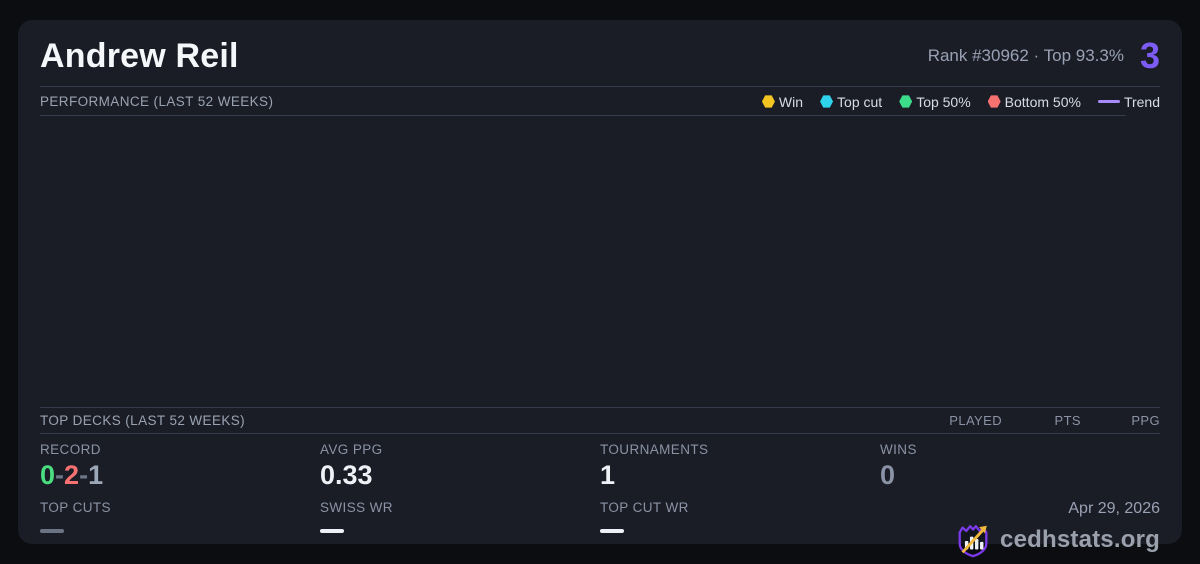  I want to click on stat-avg-ppg: AVG PPG 0.33, so click(460, 466).